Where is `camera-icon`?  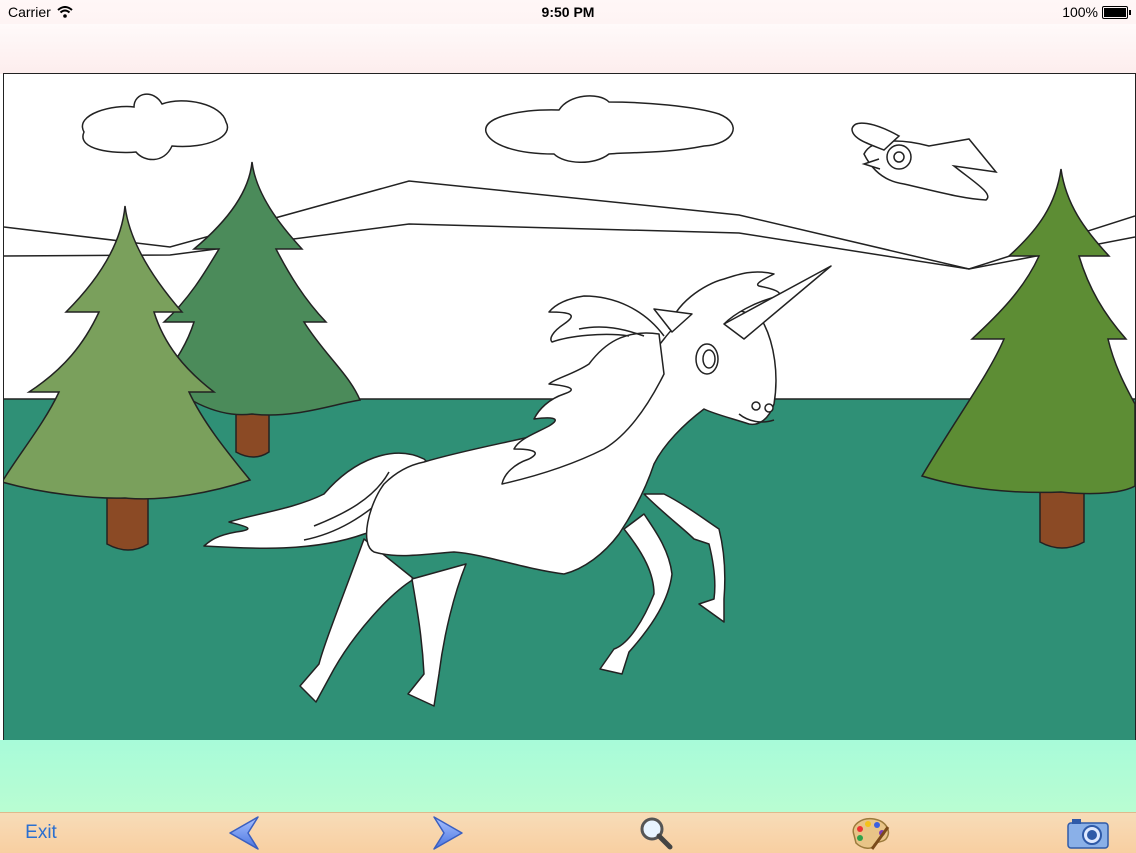
camera-icon is located at coordinates (1088, 834).